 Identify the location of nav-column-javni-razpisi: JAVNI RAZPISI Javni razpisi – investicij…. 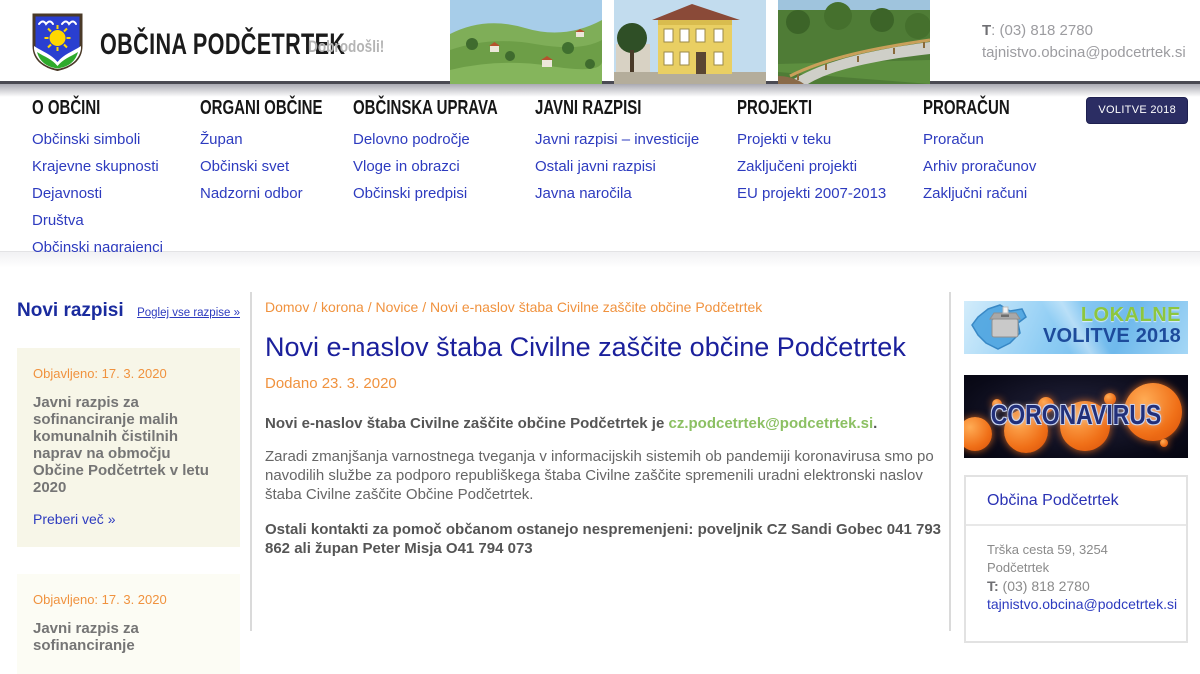
(617, 154).